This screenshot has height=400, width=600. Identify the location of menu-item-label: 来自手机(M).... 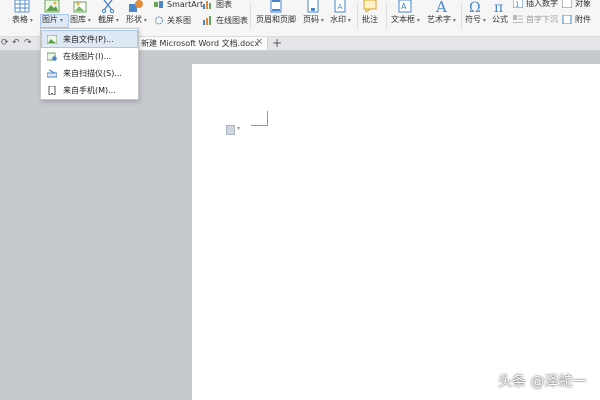
(89, 90).